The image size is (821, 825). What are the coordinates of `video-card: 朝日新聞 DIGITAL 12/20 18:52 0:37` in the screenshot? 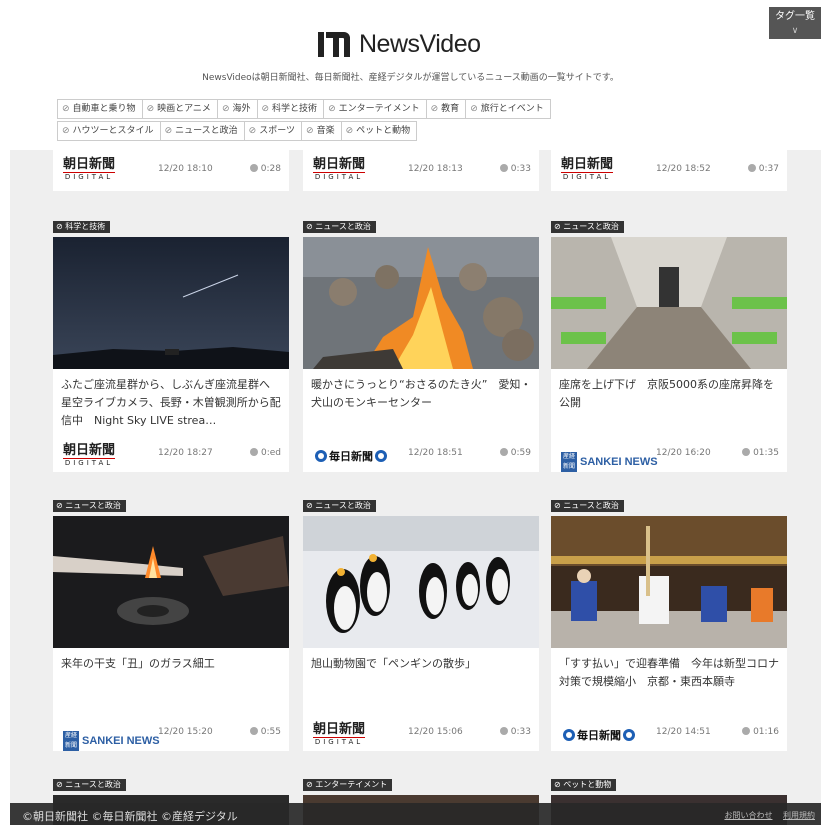 It's located at (669, 170).